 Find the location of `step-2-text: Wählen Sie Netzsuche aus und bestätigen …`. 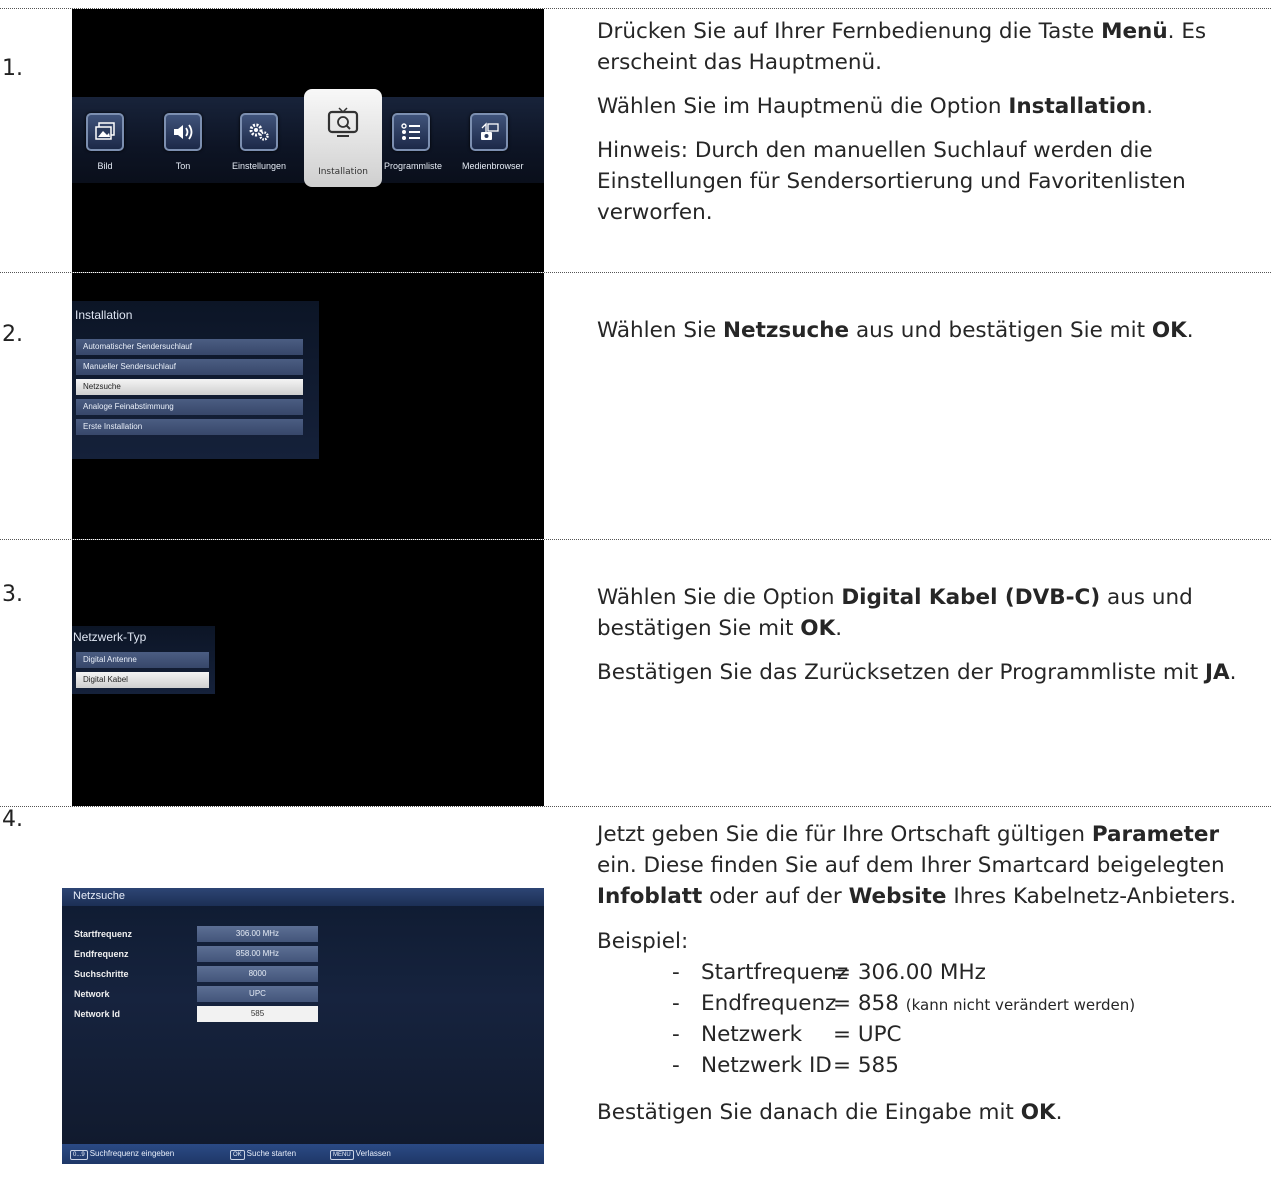

step-2-text: Wählen Sie Netzsuche aus und bestätigen … is located at coordinates (931, 330).